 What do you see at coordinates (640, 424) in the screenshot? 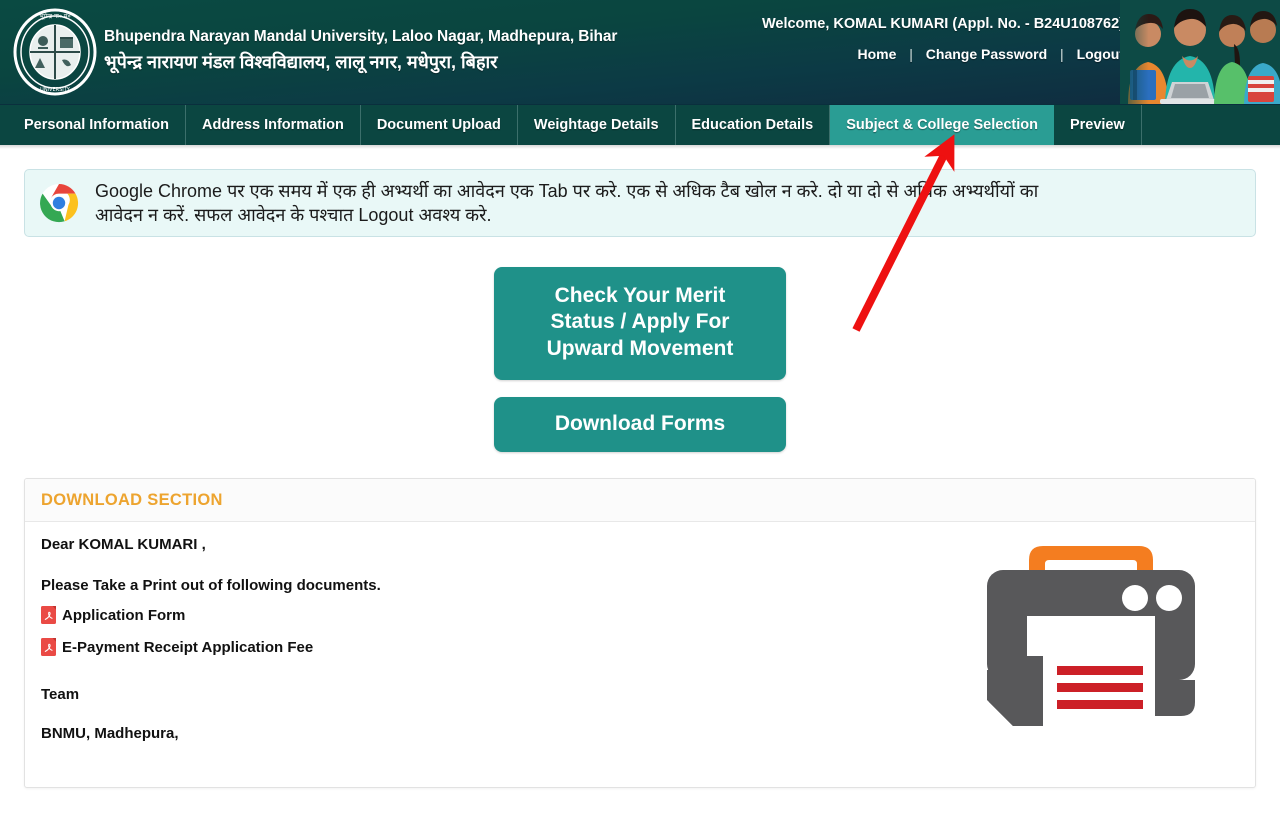
I see `download-forms-button: Download Forms` at bounding box center [640, 424].